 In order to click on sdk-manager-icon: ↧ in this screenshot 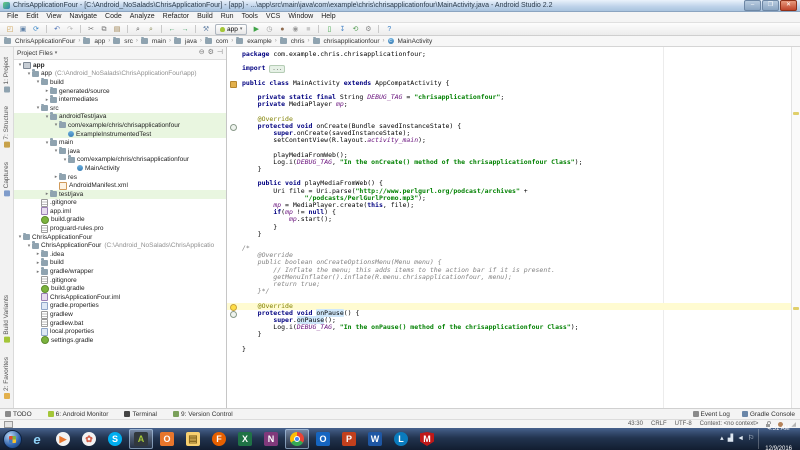, I will do `click(342, 29)`.